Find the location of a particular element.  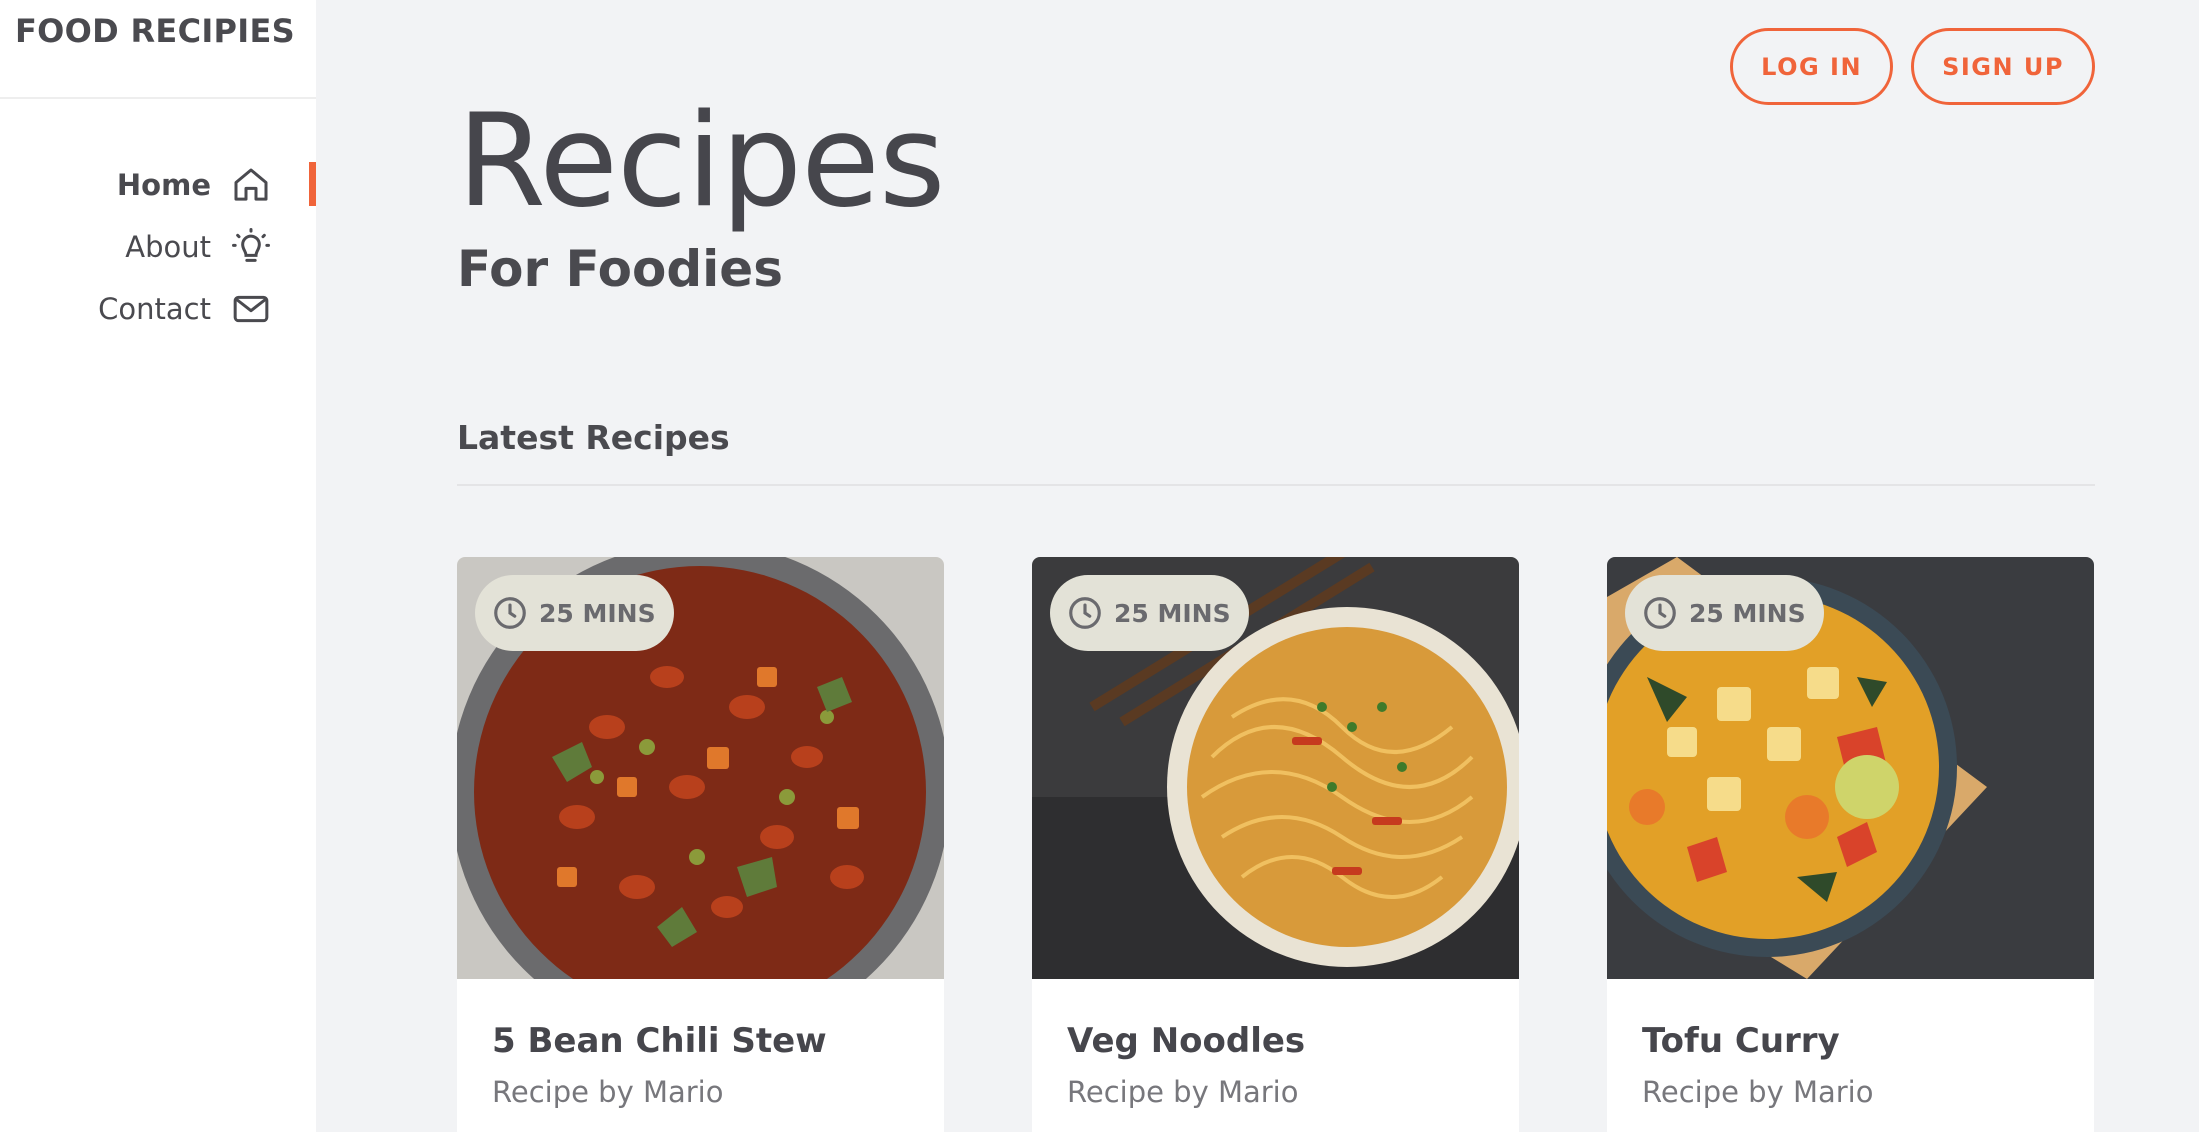

lightbulb-icon is located at coordinates (251, 245).